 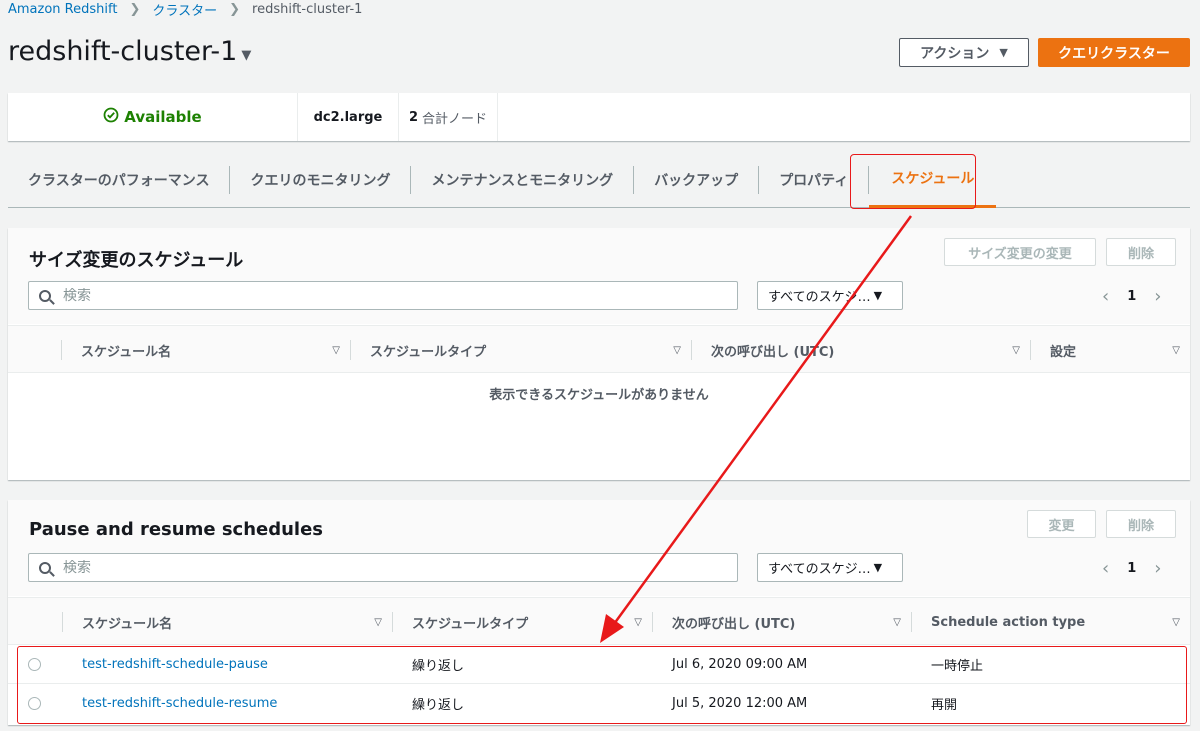 I want to click on breadcrumb-current: redshift-cluster-1, so click(x=307, y=9).